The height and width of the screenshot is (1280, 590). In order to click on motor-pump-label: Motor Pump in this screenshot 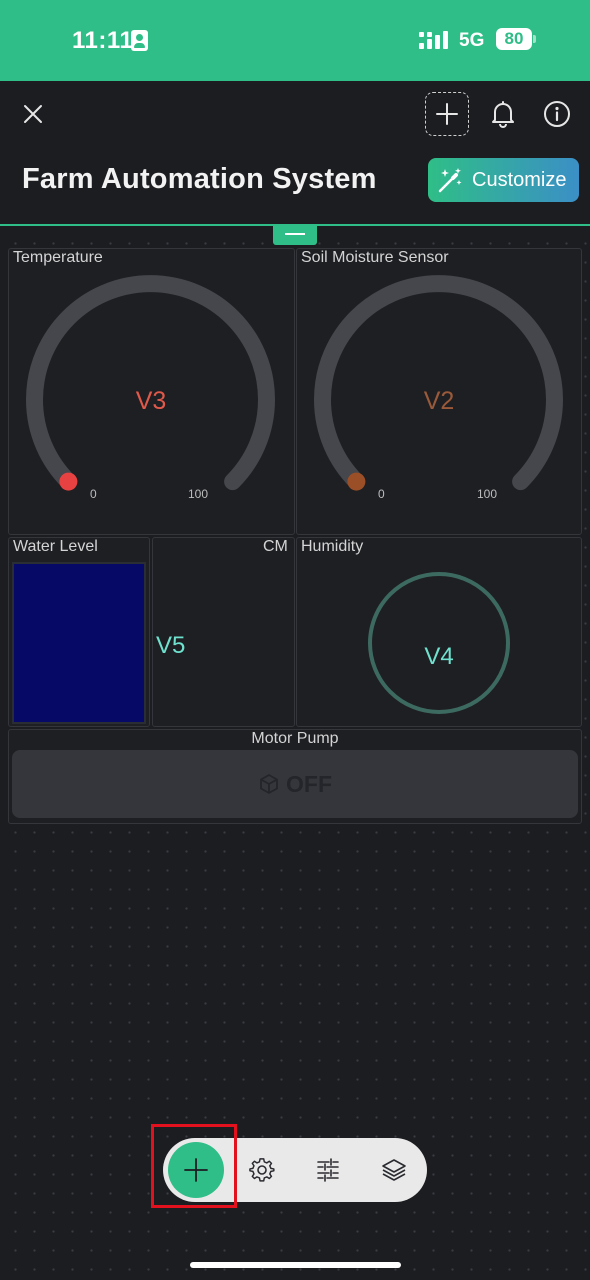, I will do `click(295, 738)`.